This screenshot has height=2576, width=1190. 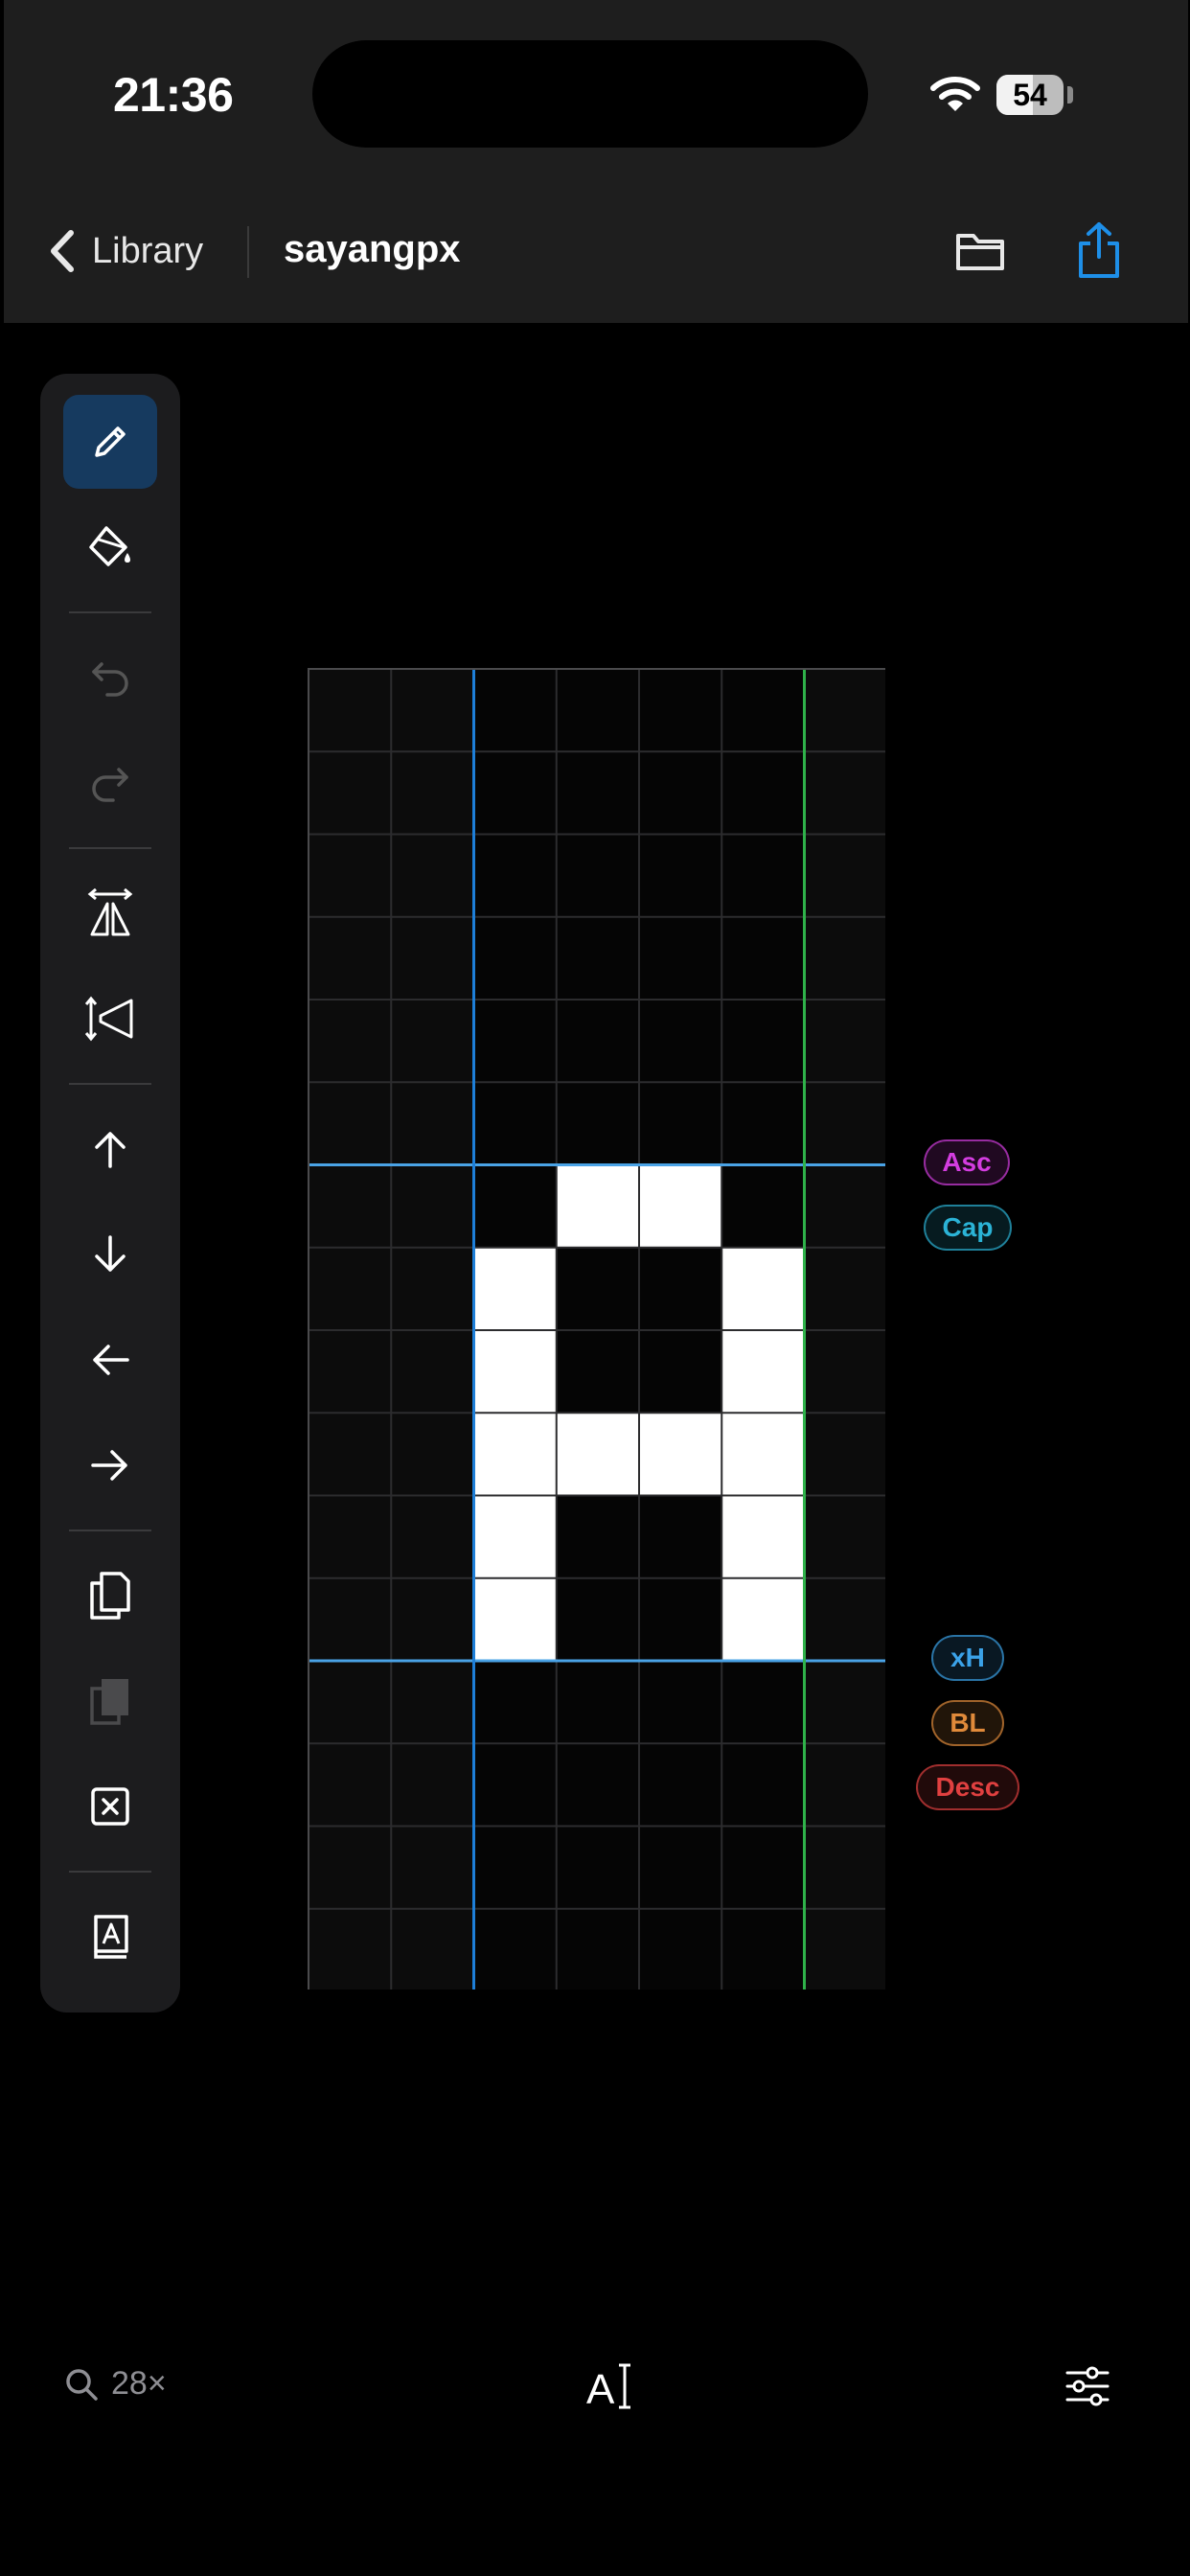 What do you see at coordinates (955, 94) in the screenshot?
I see `wifi-icon` at bounding box center [955, 94].